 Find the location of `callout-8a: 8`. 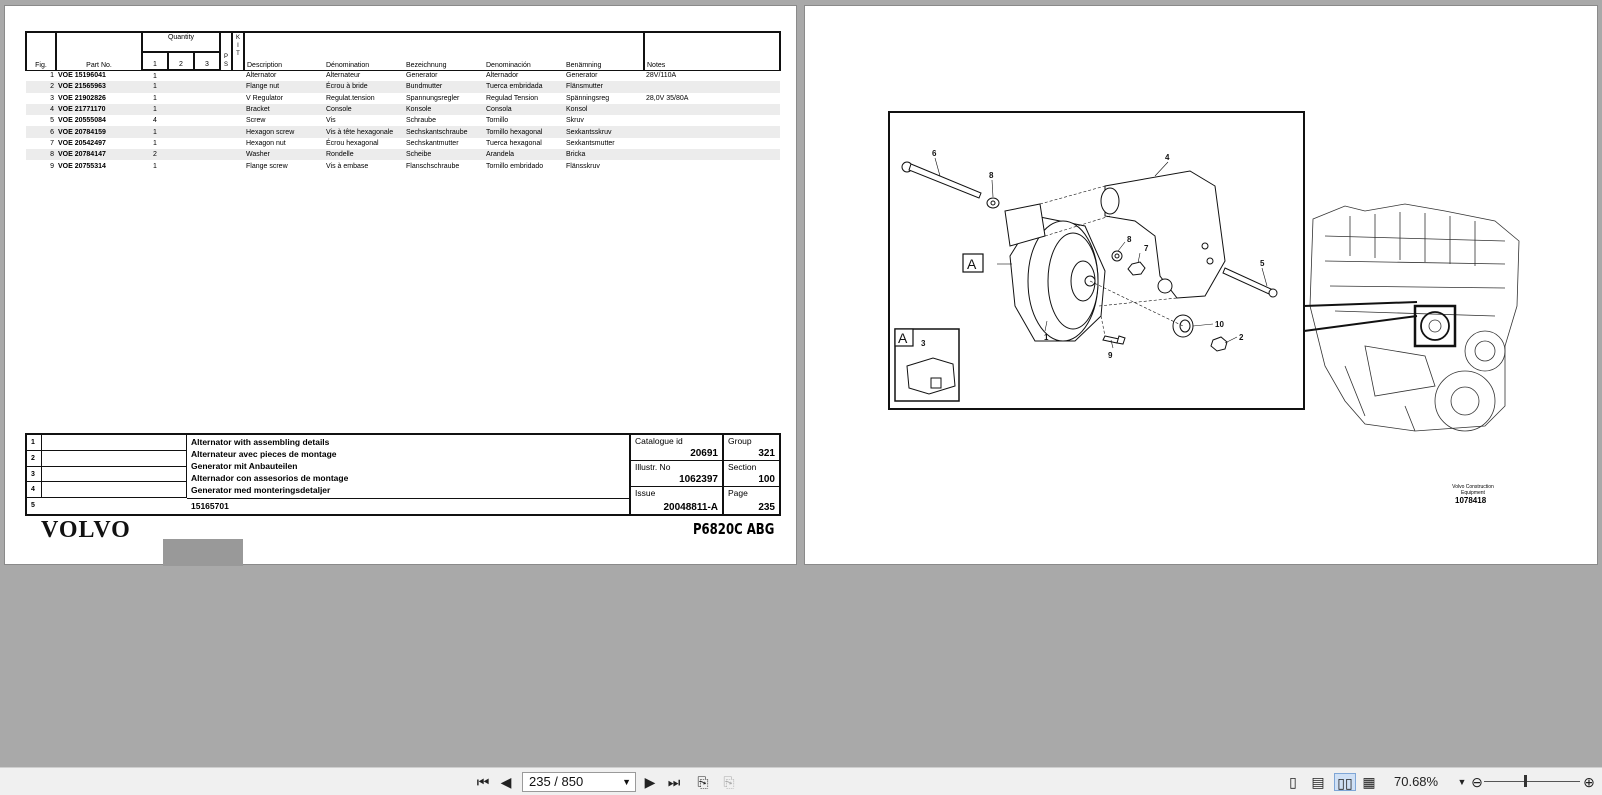

callout-8a: 8 is located at coordinates (991, 175).